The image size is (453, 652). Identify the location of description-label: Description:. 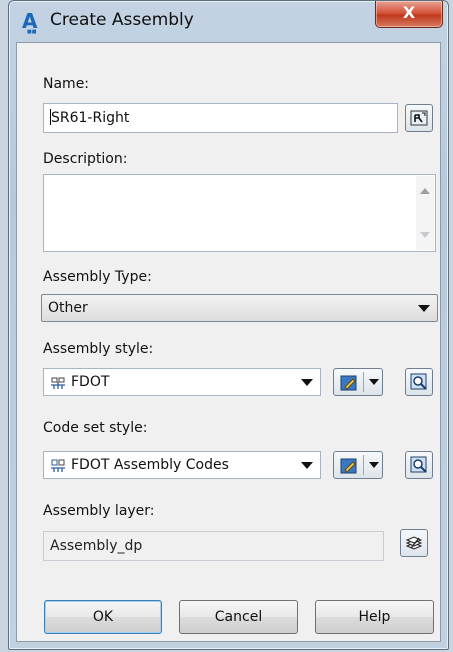
(85, 159).